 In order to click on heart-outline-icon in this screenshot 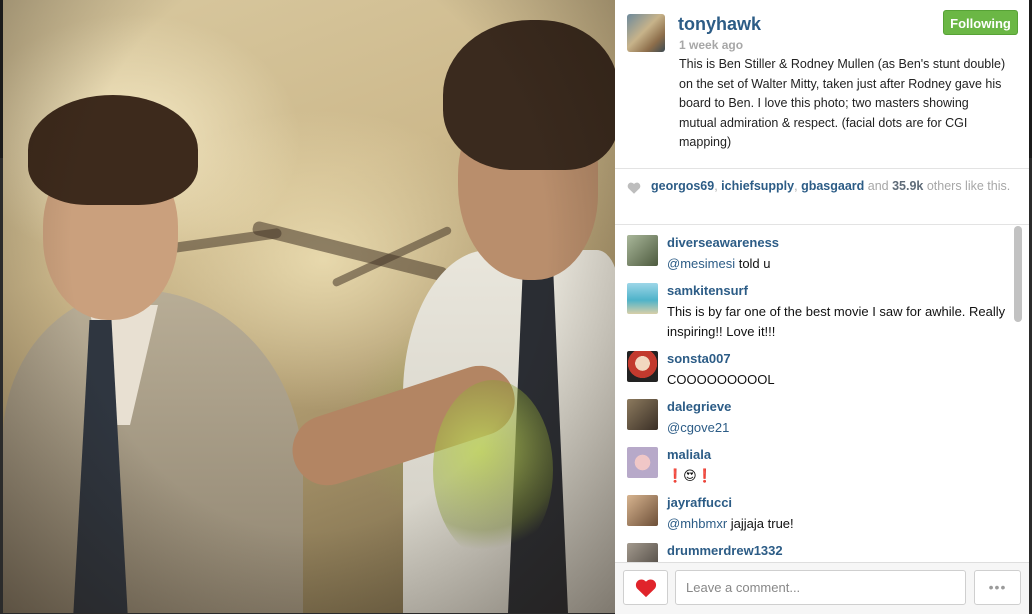, I will do `click(634, 188)`.